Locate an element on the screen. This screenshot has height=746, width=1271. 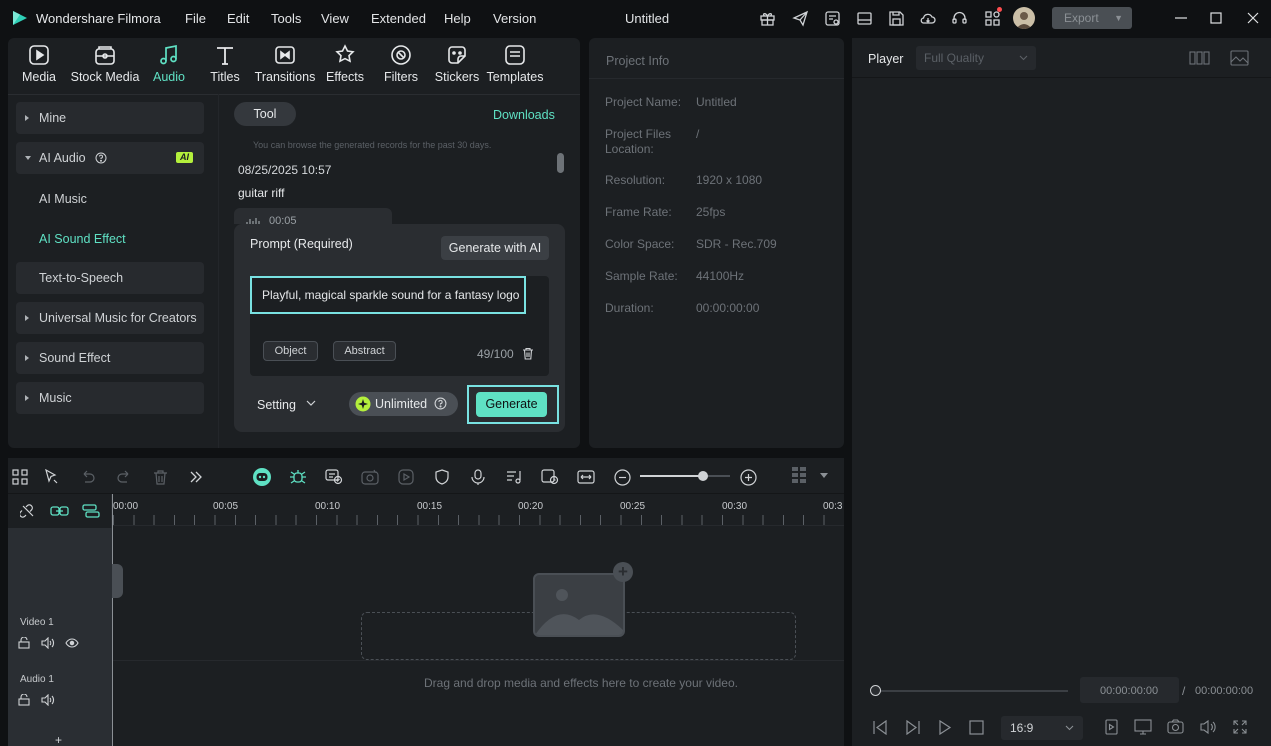
zoom-slider-handle is located at coordinates (703, 476).